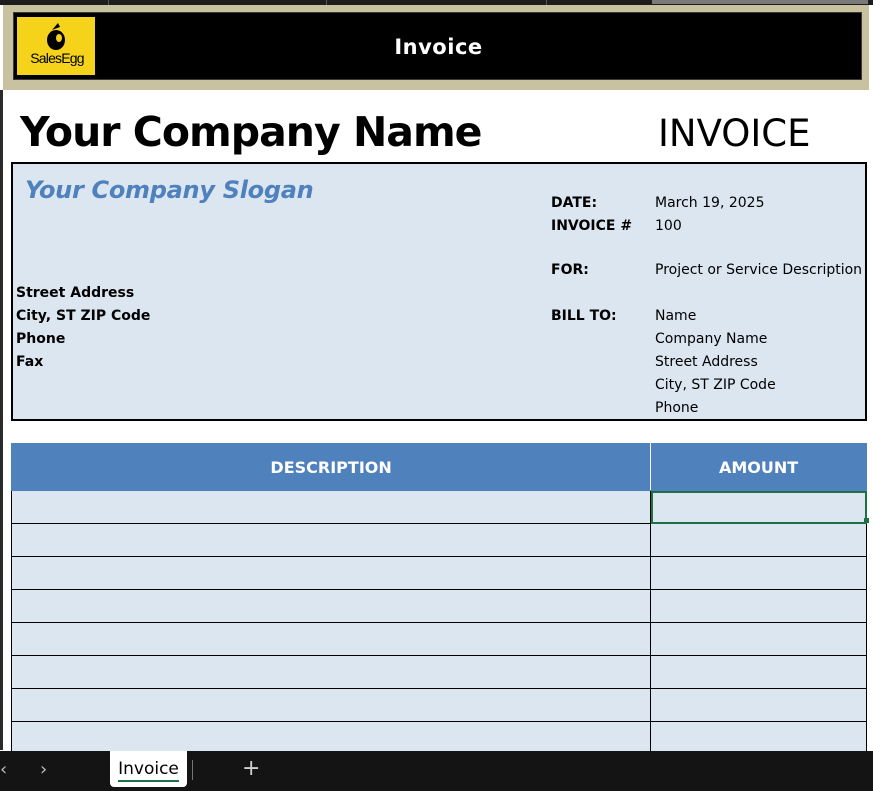  Describe the element at coordinates (43, 769) in the screenshot. I see `next-sheet-icon: ›` at that location.